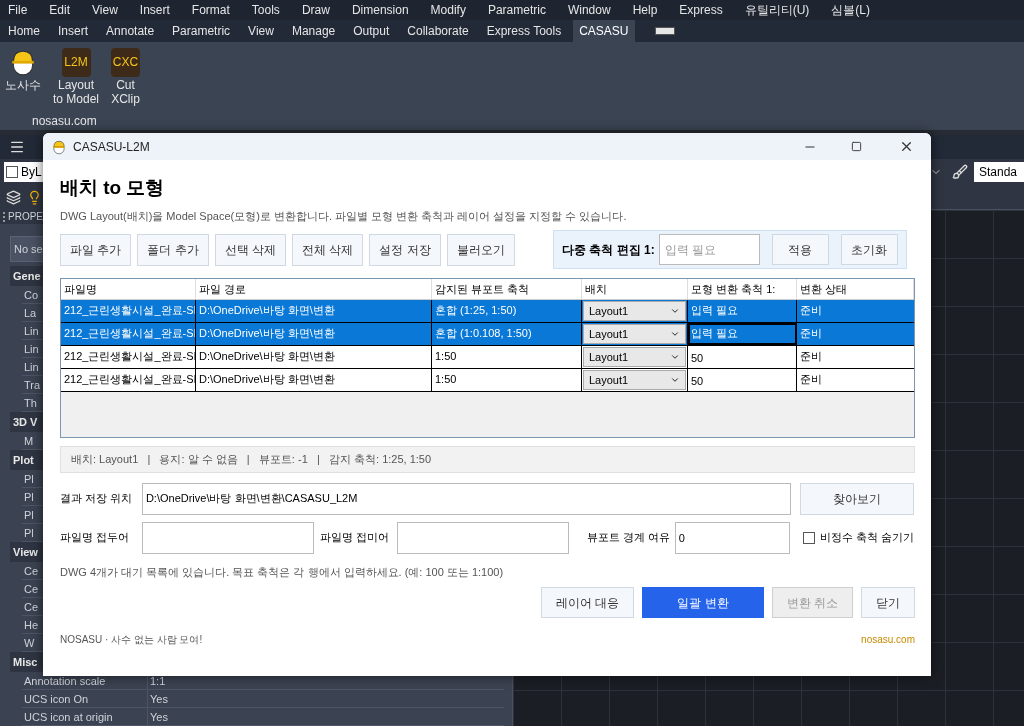 The image size is (1024, 726). I want to click on layers-icon, so click(13, 197).